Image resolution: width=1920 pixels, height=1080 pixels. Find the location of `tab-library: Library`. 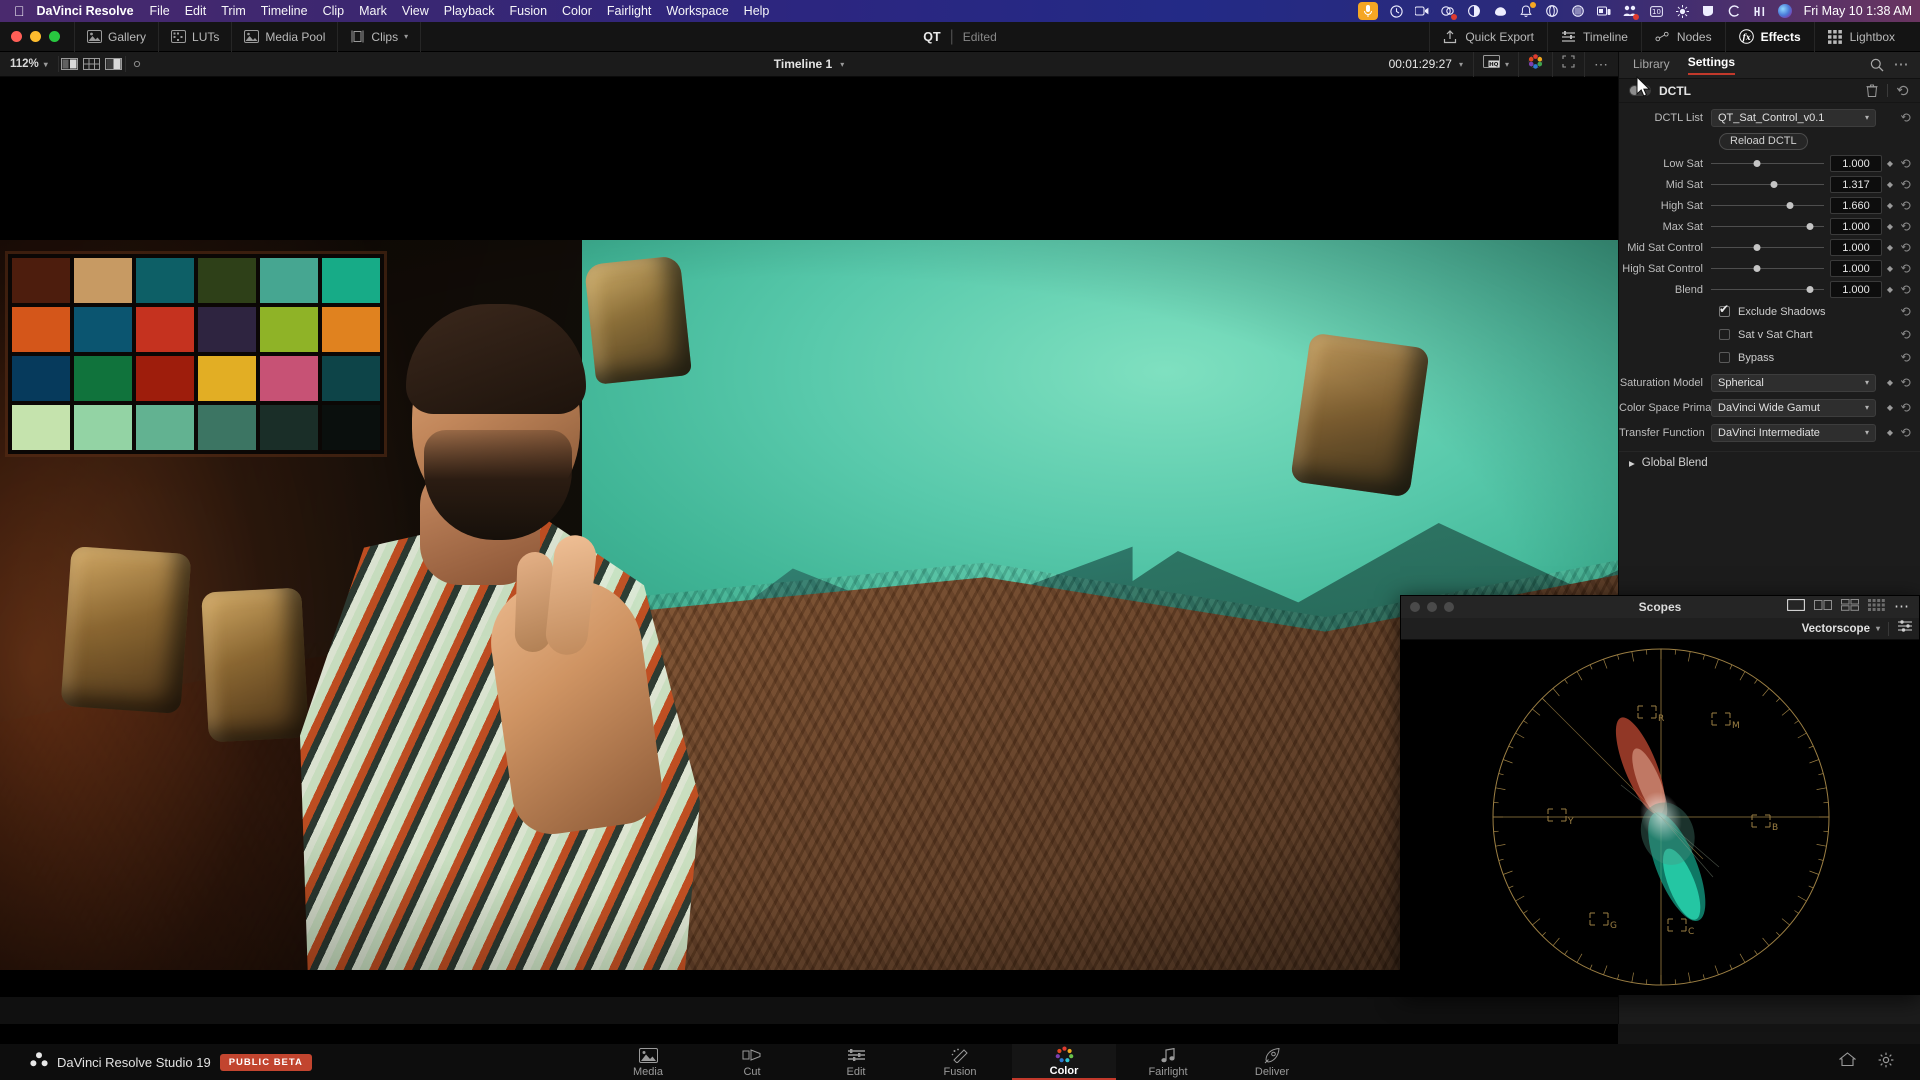

tab-library: Library is located at coordinates (1651, 65).